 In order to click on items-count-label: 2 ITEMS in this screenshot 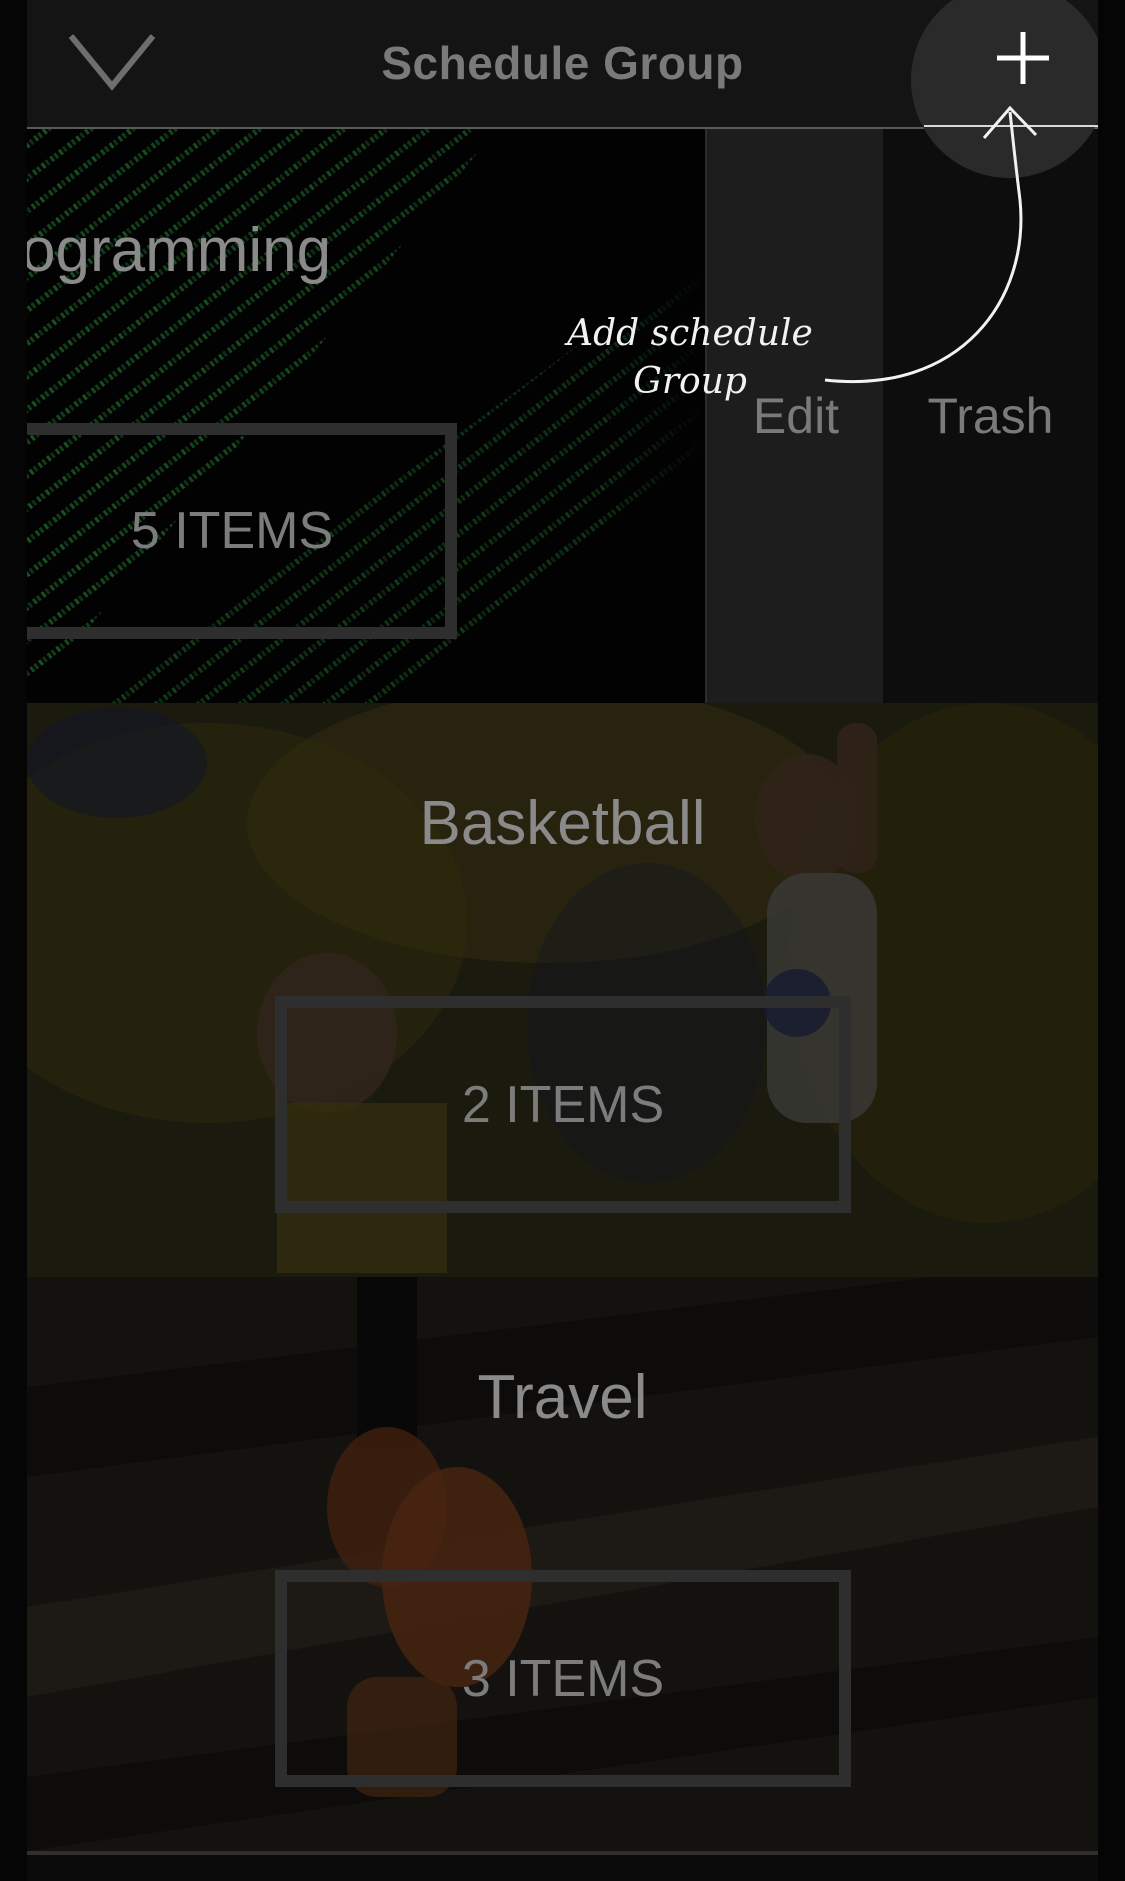, I will do `click(563, 1104)`.